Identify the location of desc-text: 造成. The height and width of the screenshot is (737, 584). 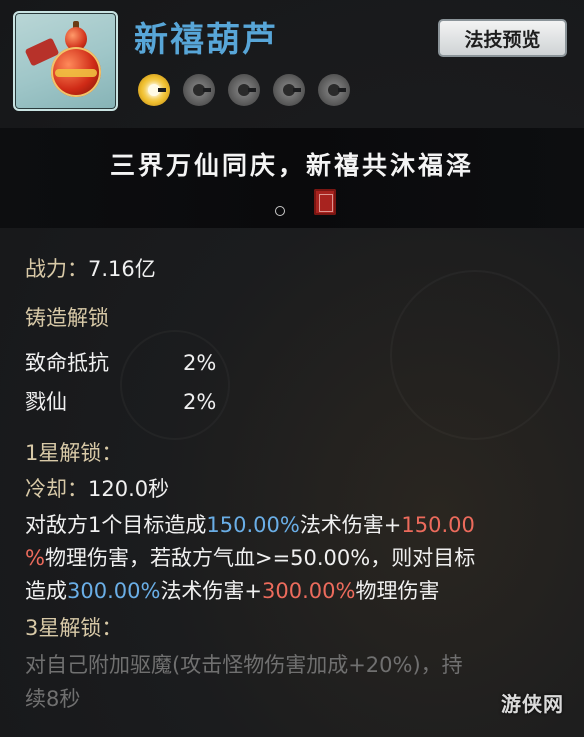
(46, 591).